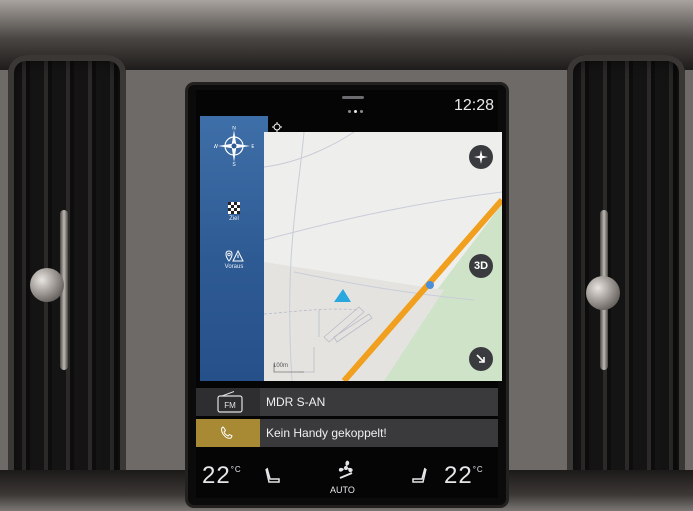 This screenshot has height=511, width=693. What do you see at coordinates (296, 402) in the screenshot?
I see `radio-station-name: MDR S-AN` at bounding box center [296, 402].